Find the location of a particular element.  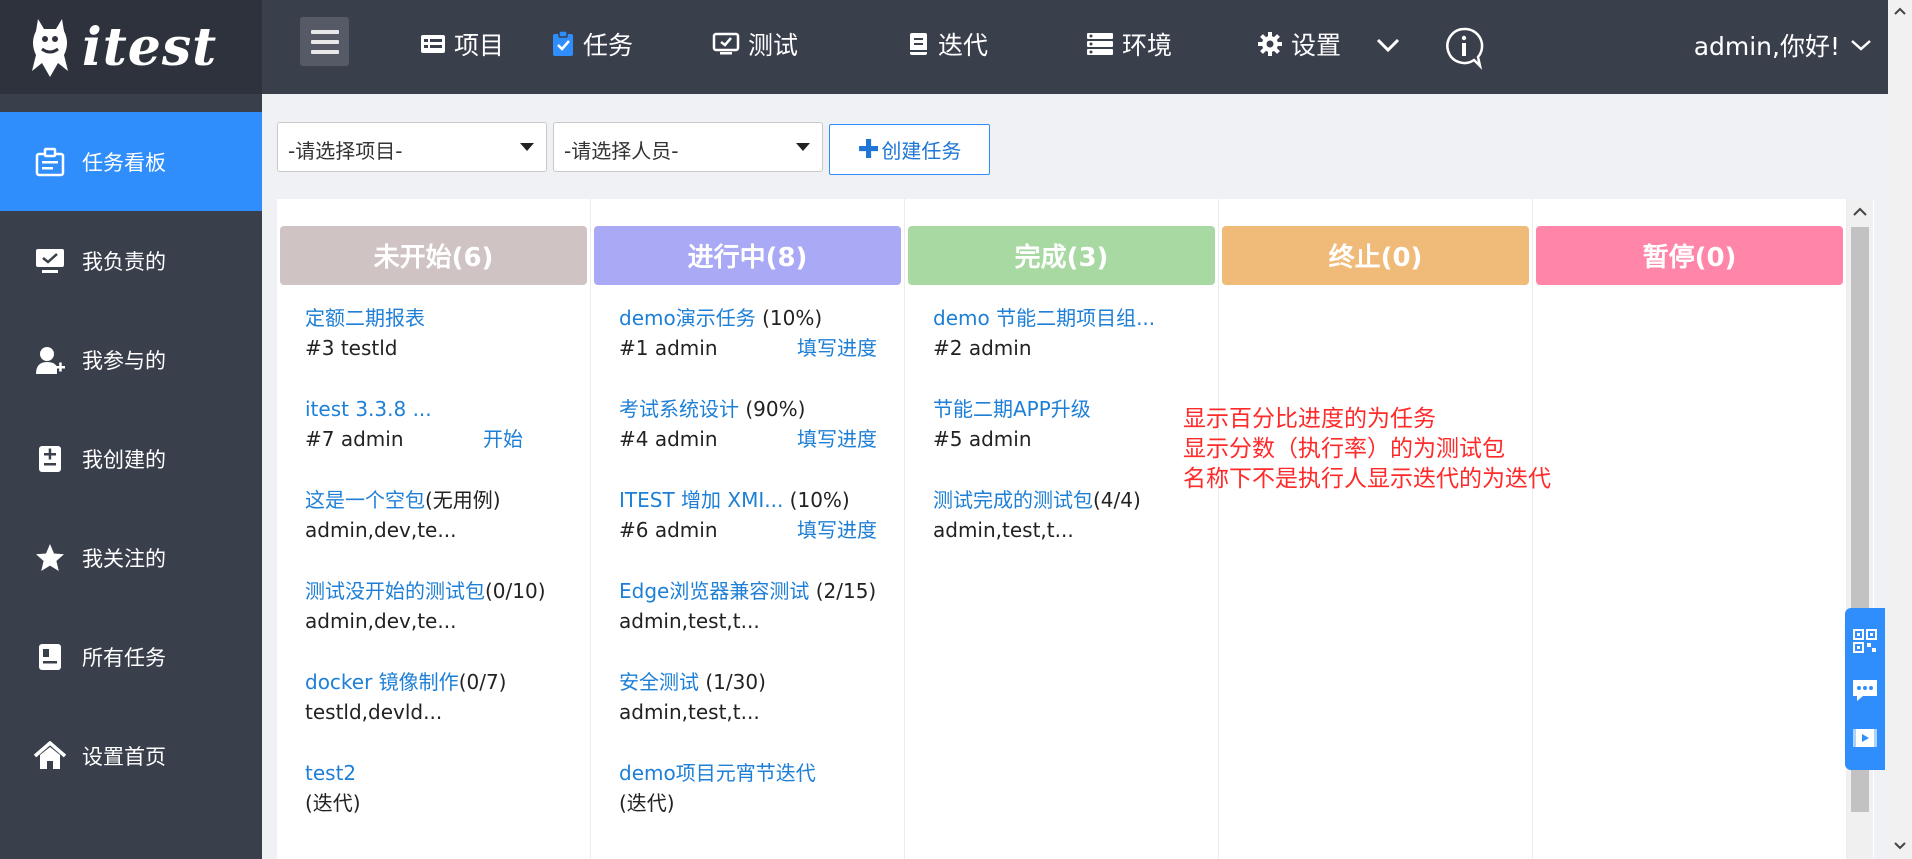

chat-icon is located at coordinates (1865, 690).